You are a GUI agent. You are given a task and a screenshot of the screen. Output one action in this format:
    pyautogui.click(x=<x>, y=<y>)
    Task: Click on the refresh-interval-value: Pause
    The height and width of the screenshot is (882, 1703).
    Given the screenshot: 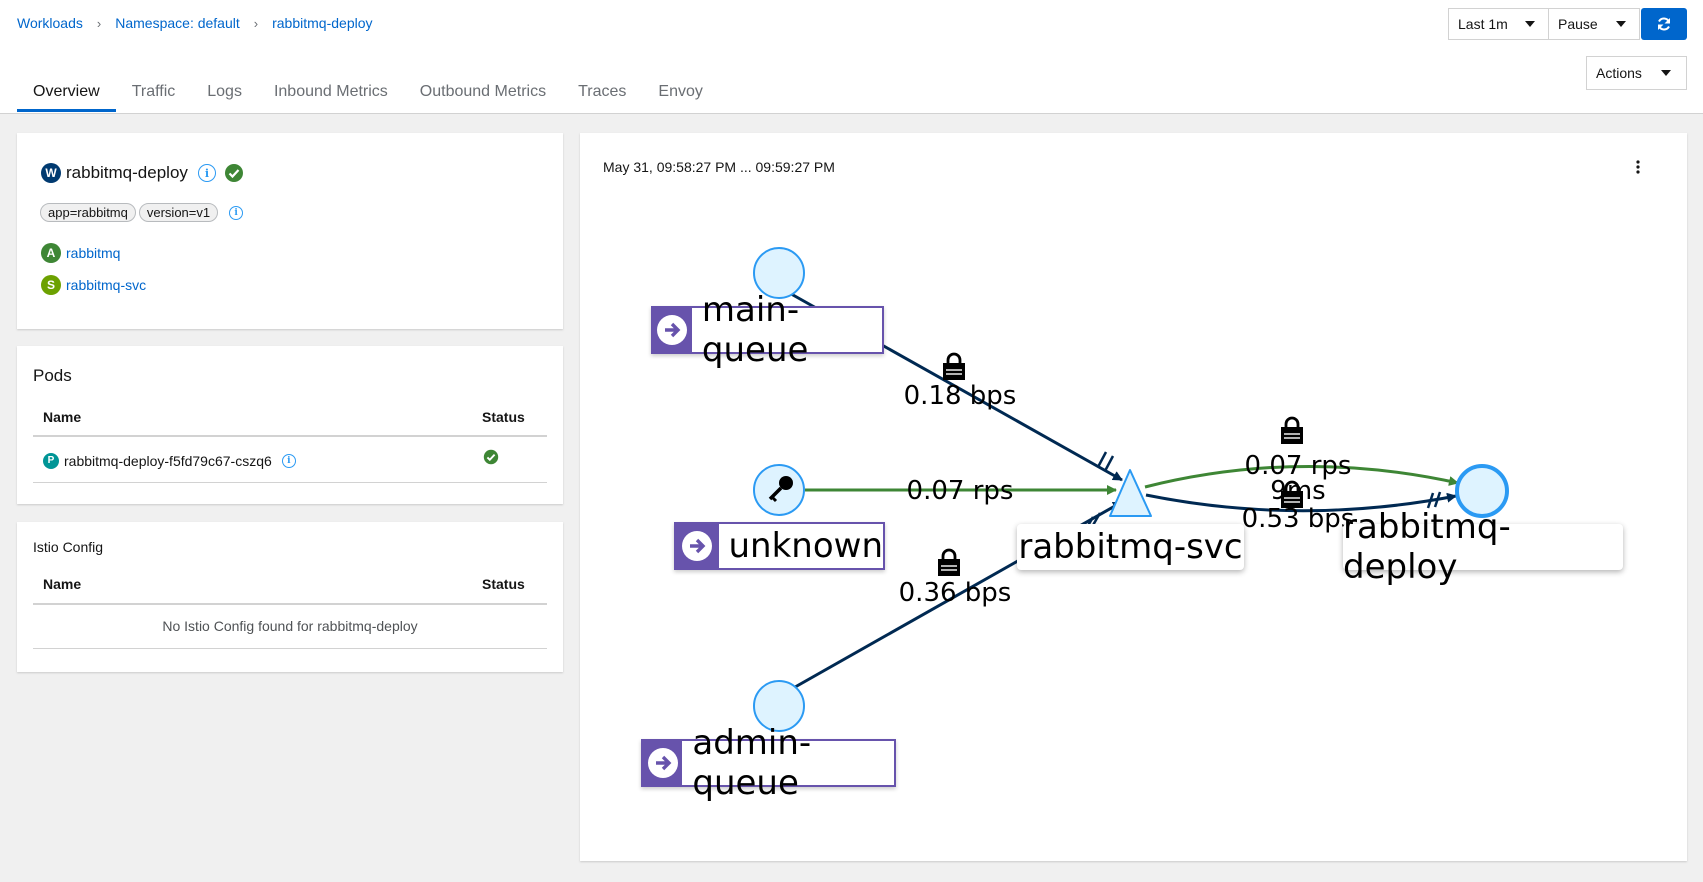 What is the action you would take?
    pyautogui.click(x=1578, y=24)
    